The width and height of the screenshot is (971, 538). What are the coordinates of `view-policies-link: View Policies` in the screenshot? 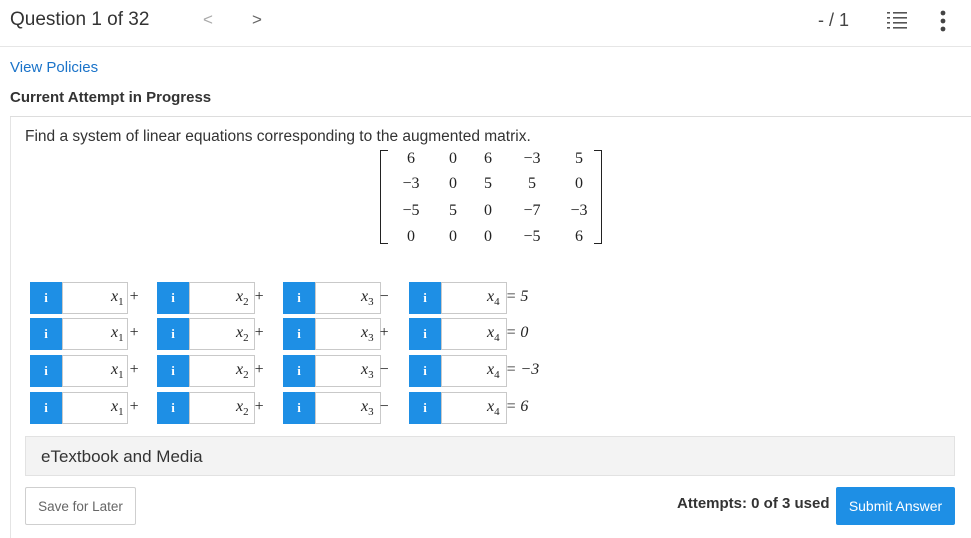 It's located at (54, 67).